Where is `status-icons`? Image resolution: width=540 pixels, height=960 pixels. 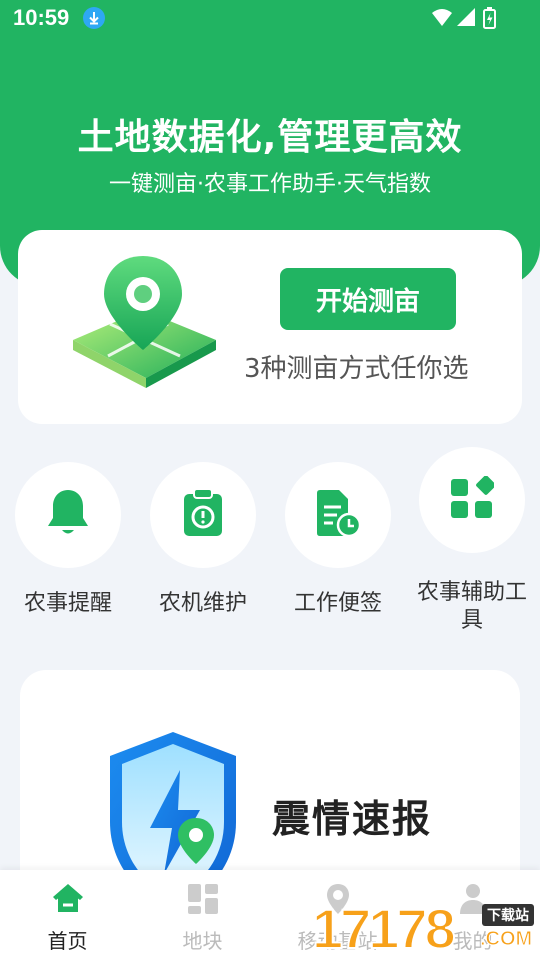 status-icons is located at coordinates (467, 21).